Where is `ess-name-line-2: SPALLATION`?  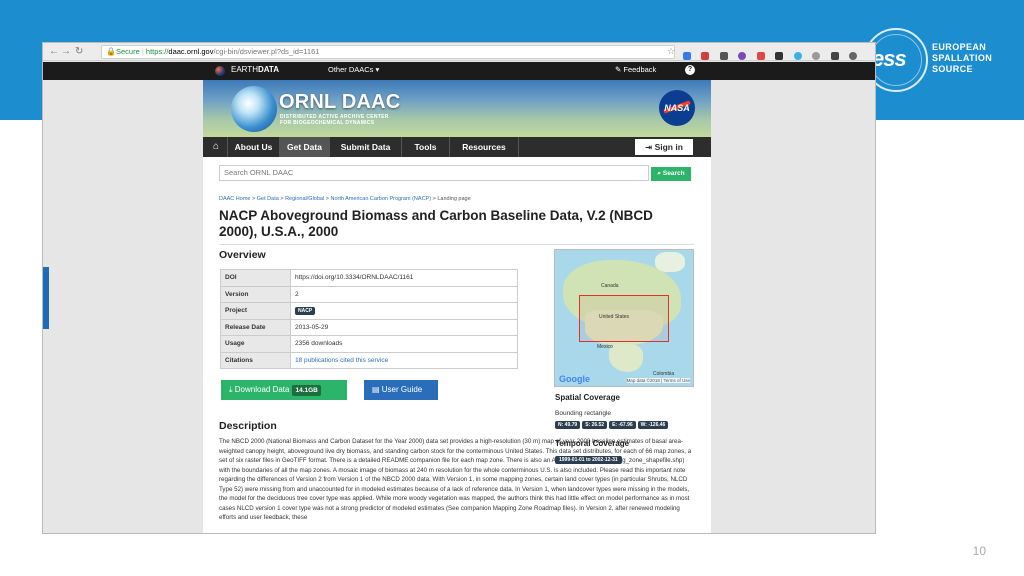
ess-name-line-2: SPALLATION is located at coordinates (962, 58).